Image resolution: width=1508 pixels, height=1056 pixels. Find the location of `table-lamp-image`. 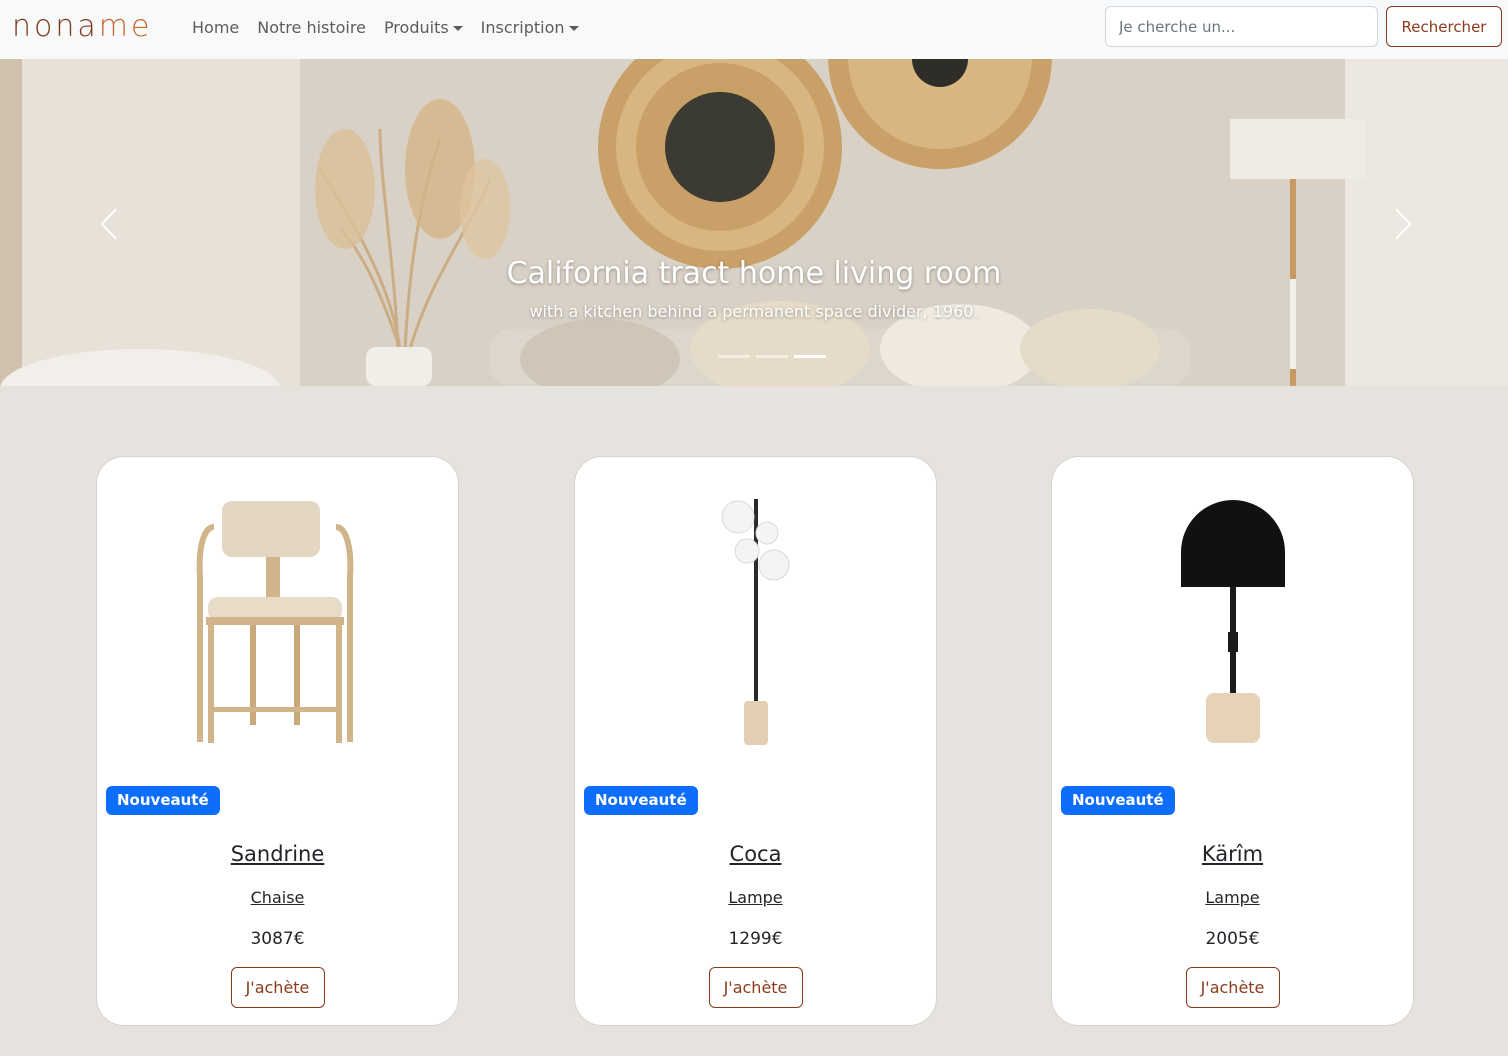

table-lamp-image is located at coordinates (1232, 621).